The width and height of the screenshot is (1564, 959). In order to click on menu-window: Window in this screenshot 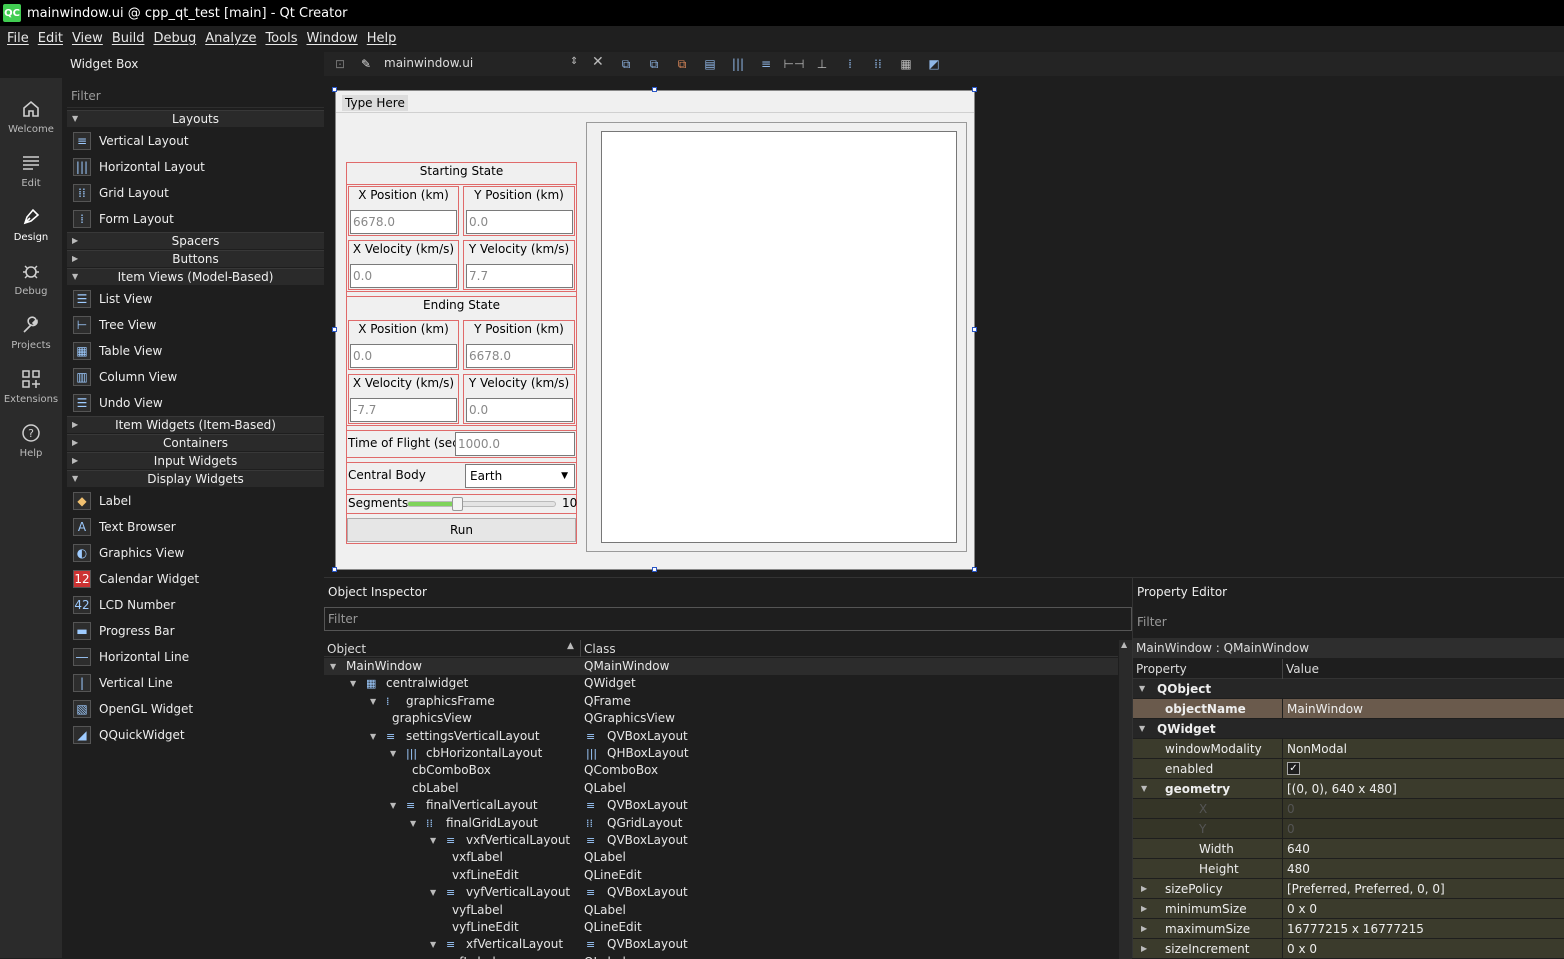, I will do `click(331, 38)`.